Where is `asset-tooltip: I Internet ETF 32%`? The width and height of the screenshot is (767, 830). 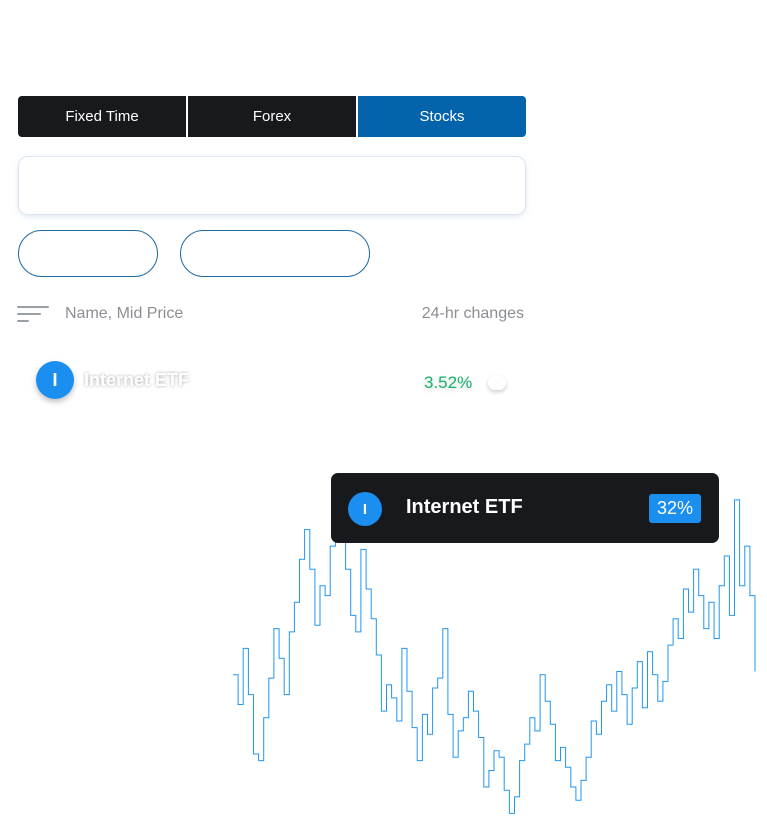
asset-tooltip: I Internet ETF 32% is located at coordinates (525, 508).